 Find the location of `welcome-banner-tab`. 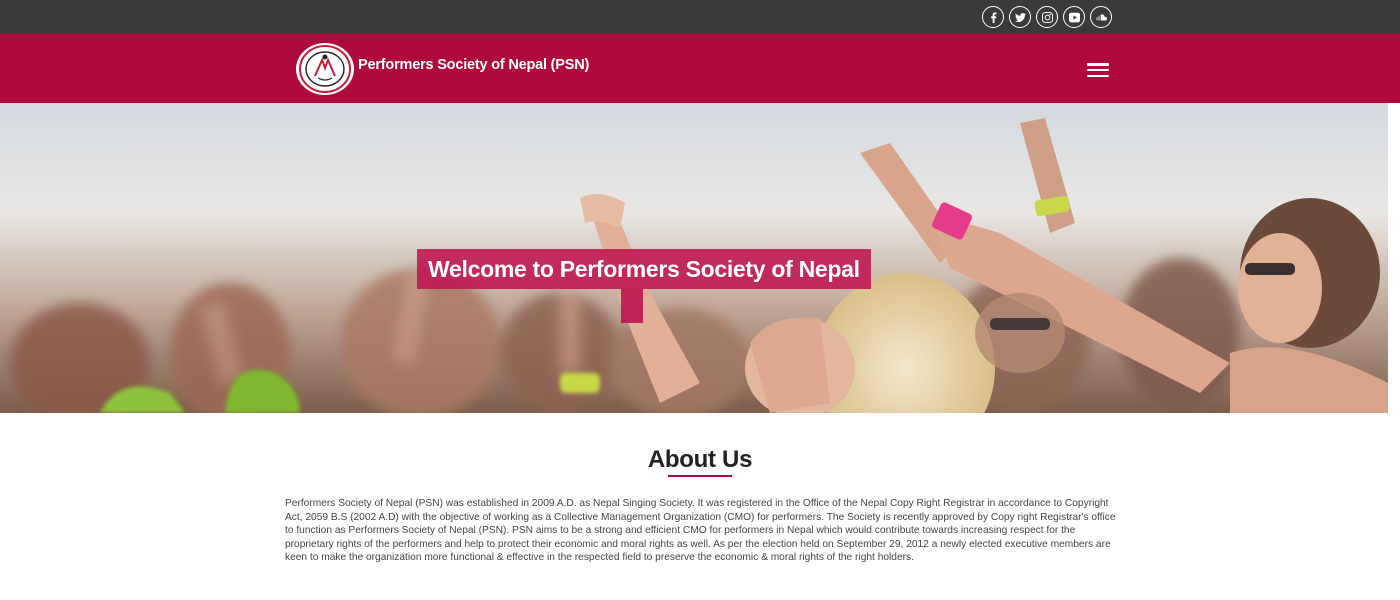

welcome-banner-tab is located at coordinates (632, 306).